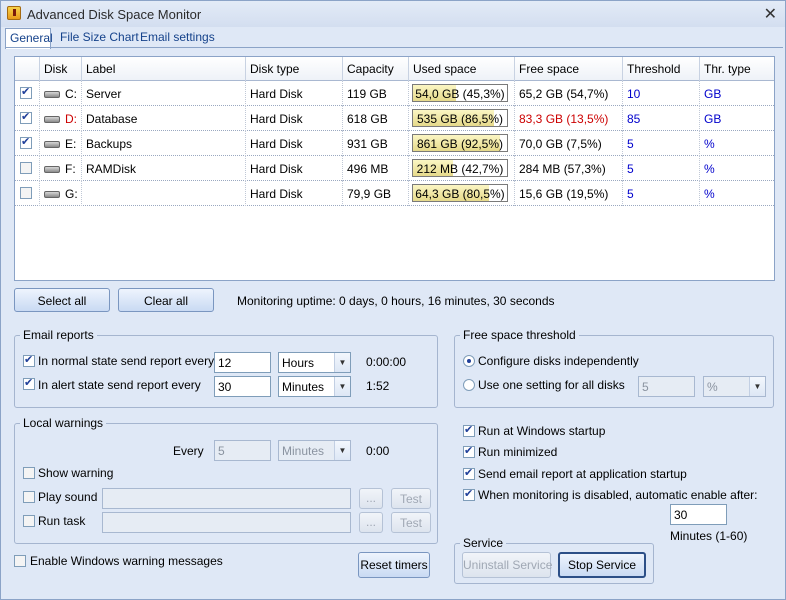  I want to click on chevron-down-icon: ▼, so click(757, 386).